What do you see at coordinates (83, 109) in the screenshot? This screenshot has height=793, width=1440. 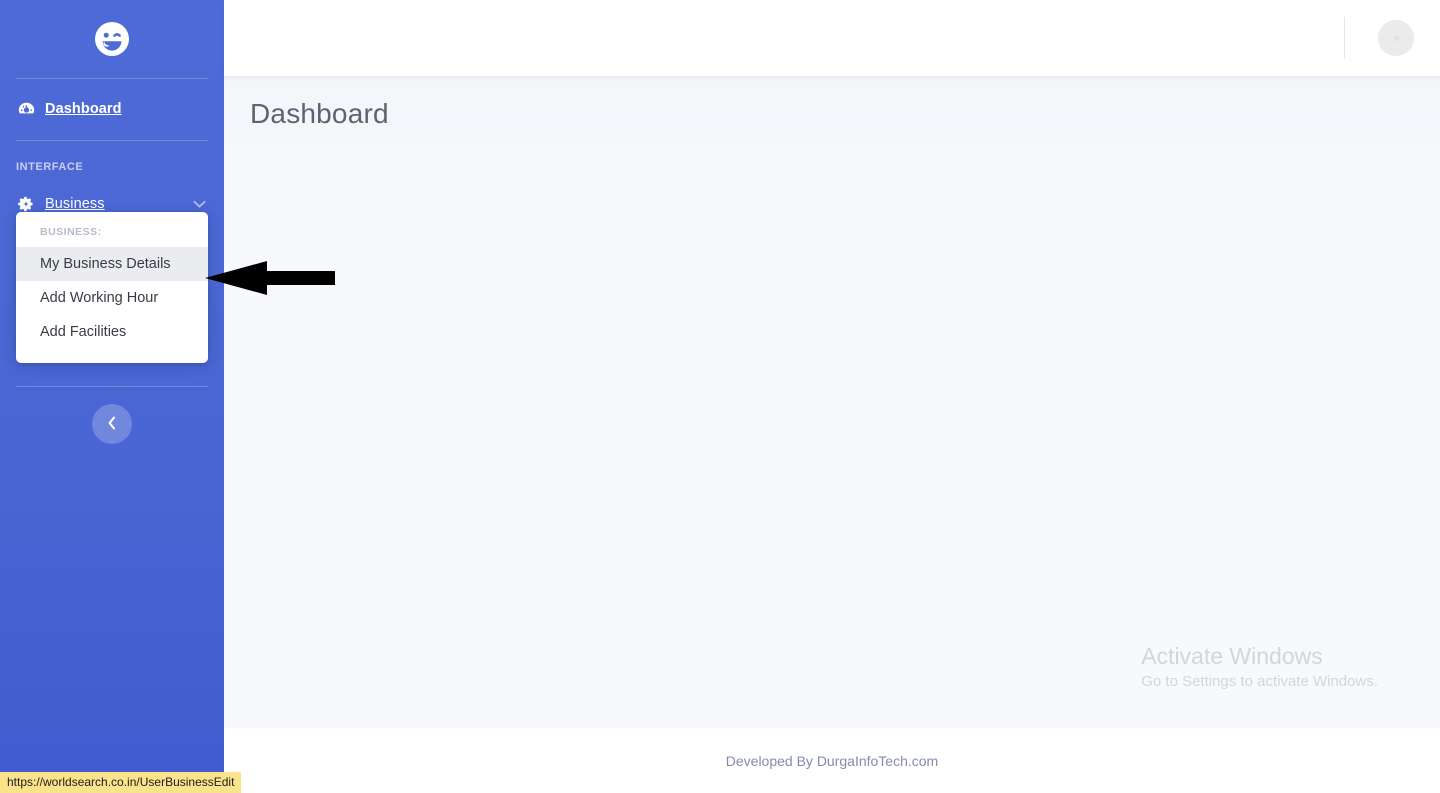 I see `sidebar-item-label: Dashboard` at bounding box center [83, 109].